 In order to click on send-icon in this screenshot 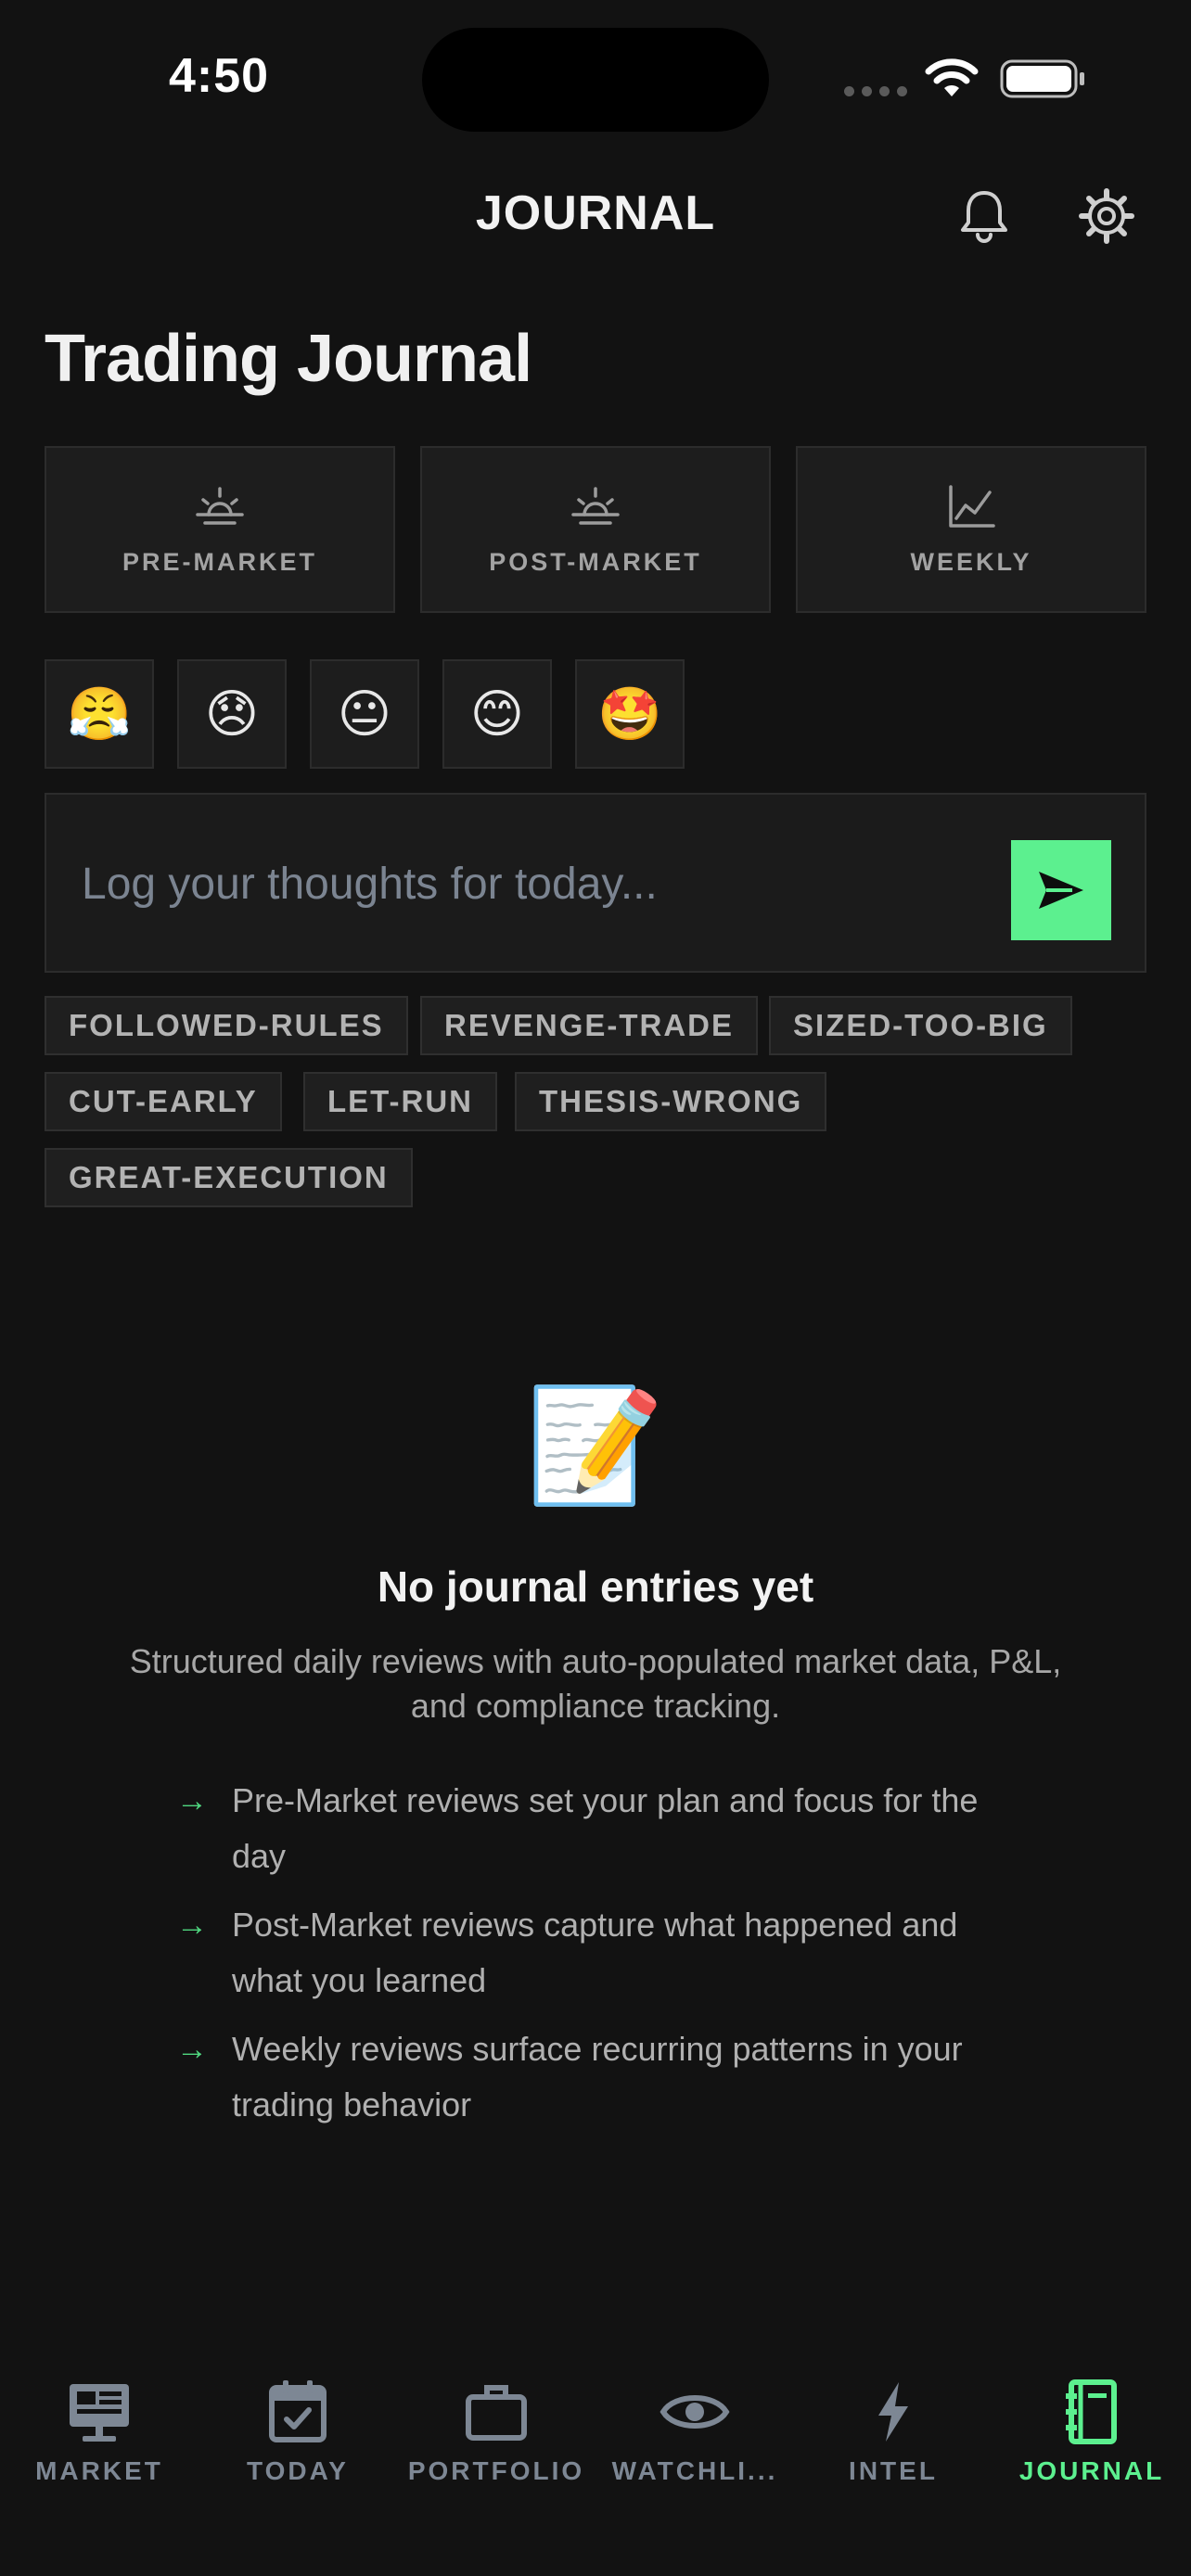, I will do `click(1061, 890)`.